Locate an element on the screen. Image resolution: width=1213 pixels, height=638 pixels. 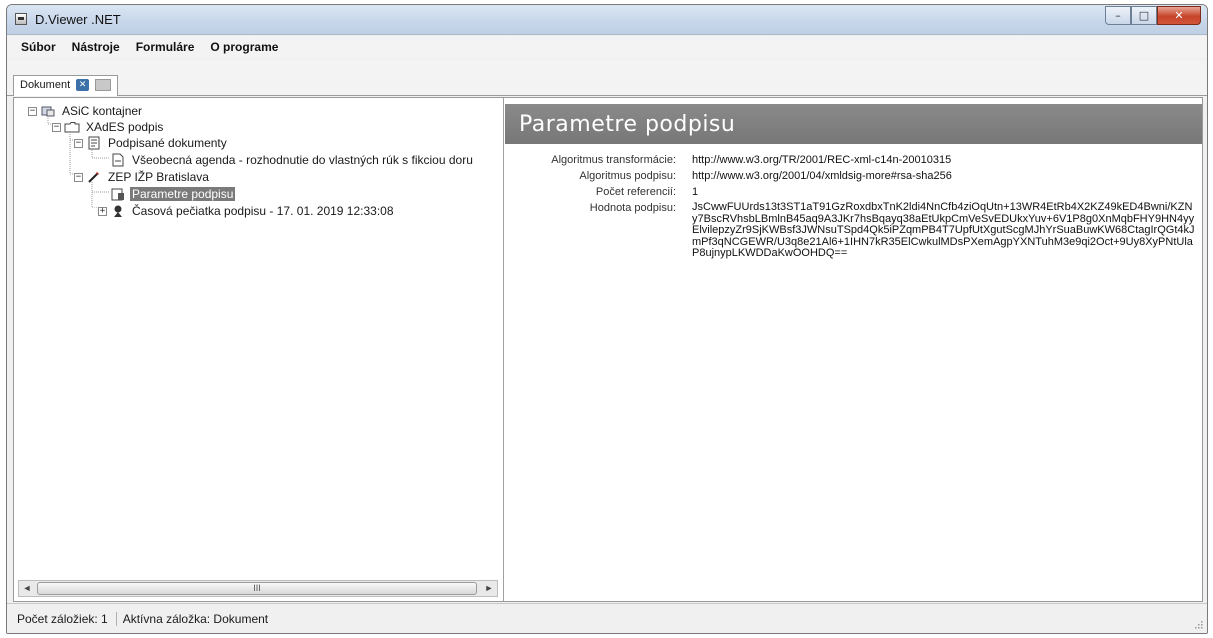
menu-bar: Súbor Nástroje Formuláre O programe is located at coordinates (607, 47).